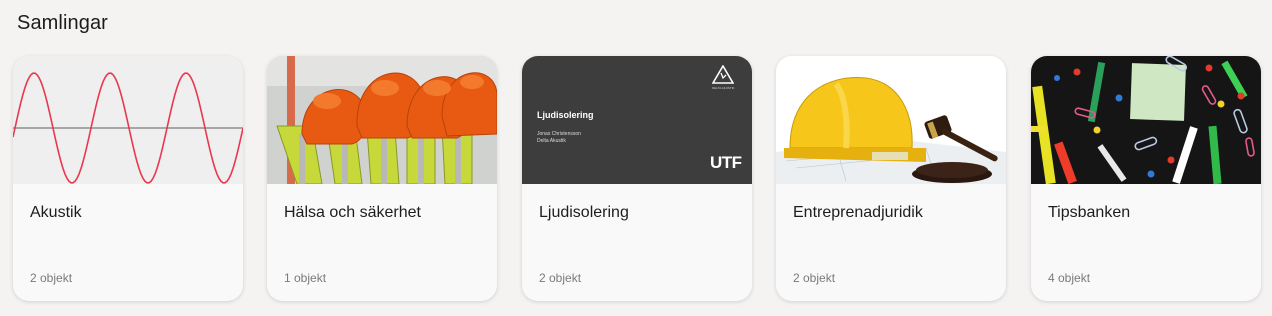  I want to click on sine-wave-image, so click(128, 120).